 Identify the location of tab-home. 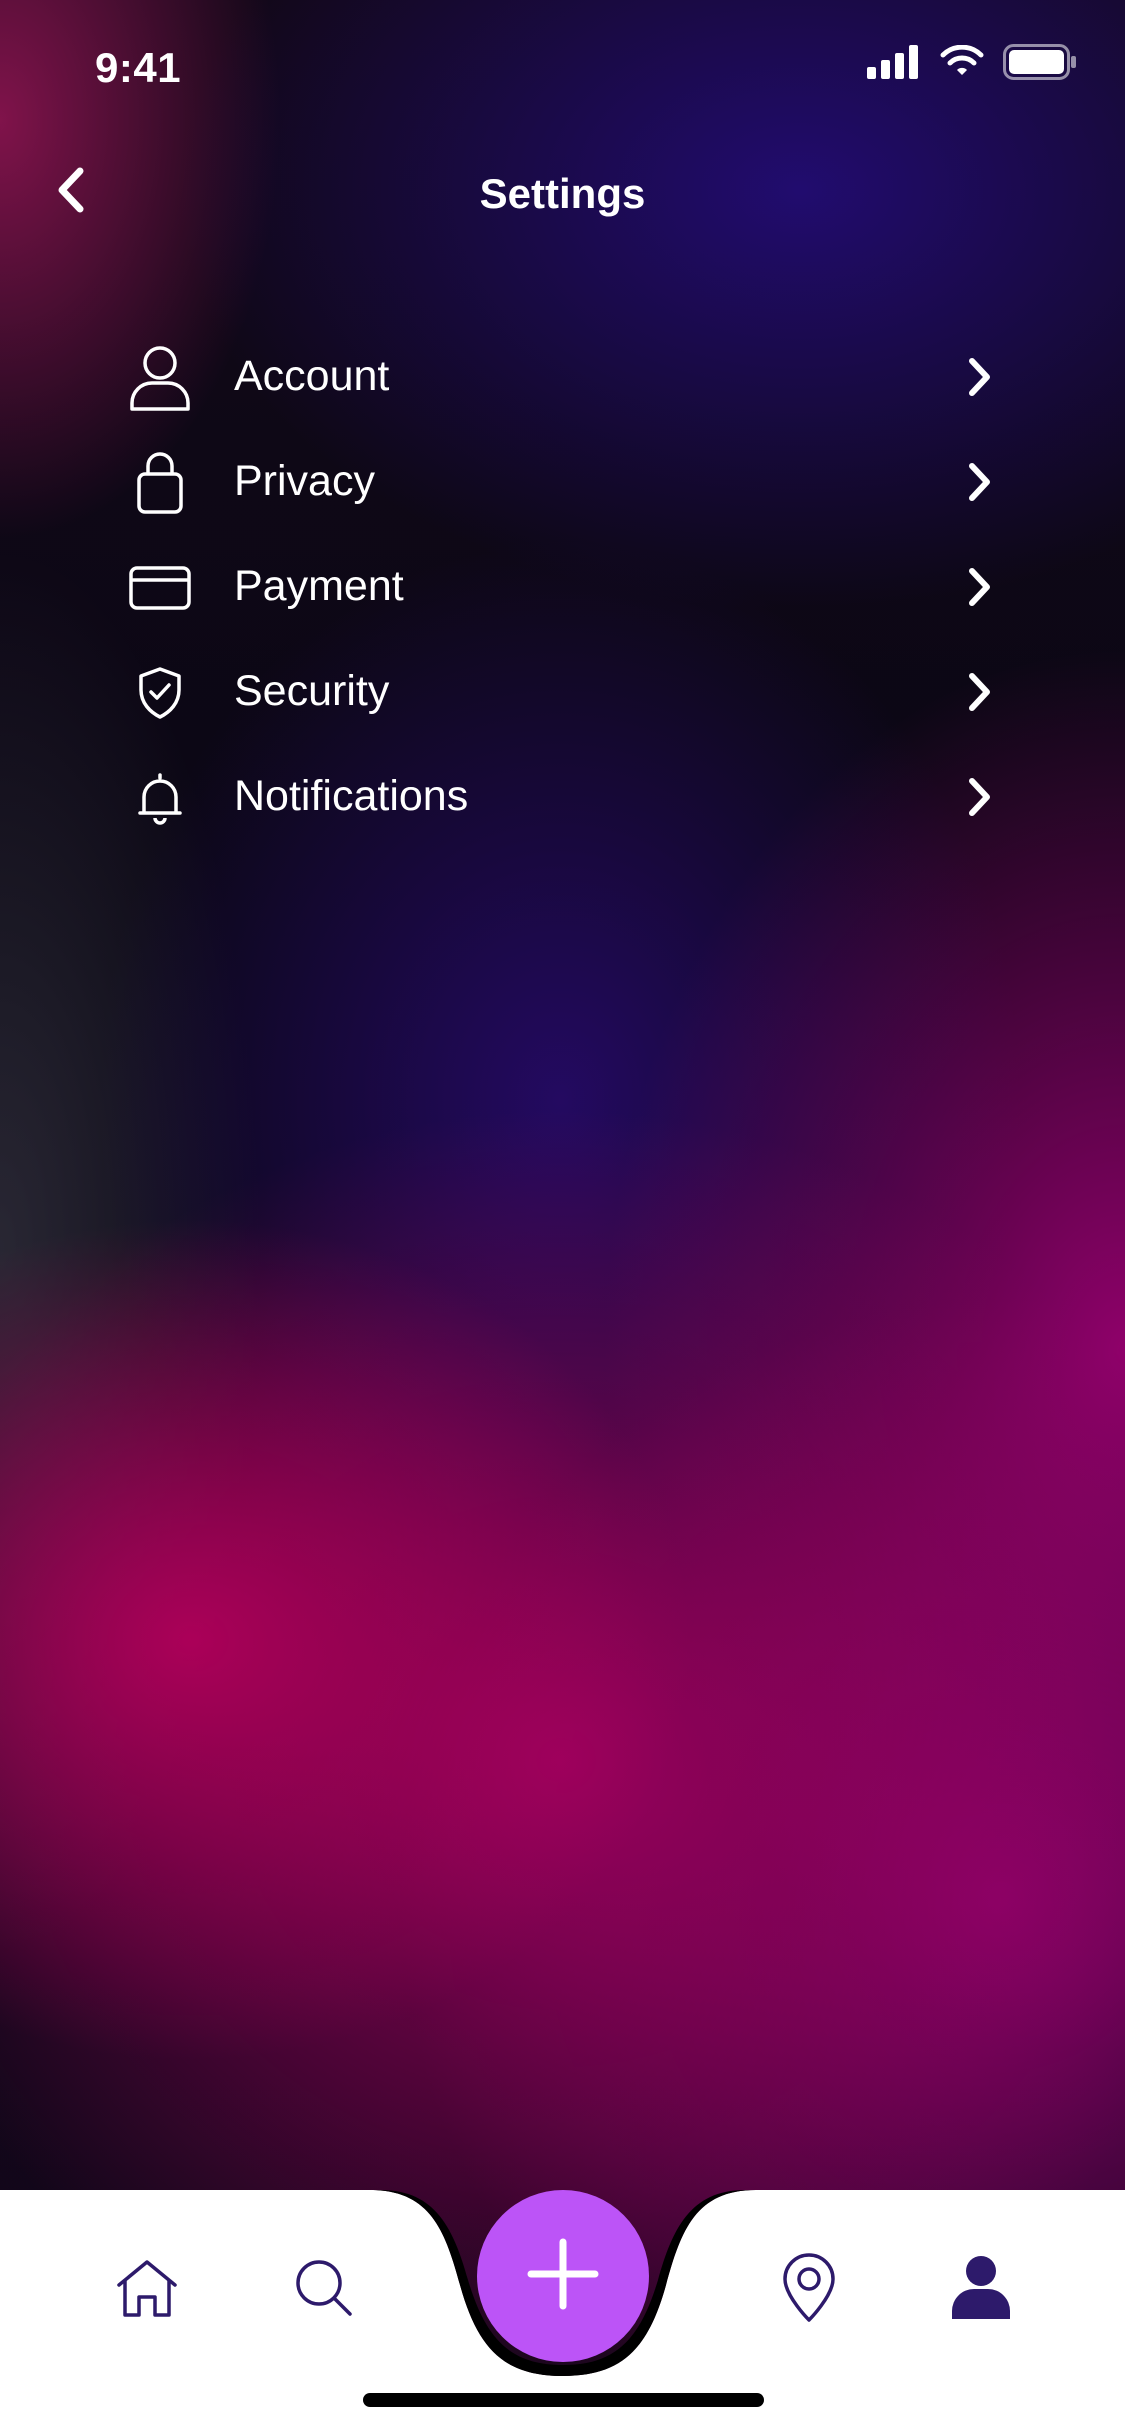
(147, 2290).